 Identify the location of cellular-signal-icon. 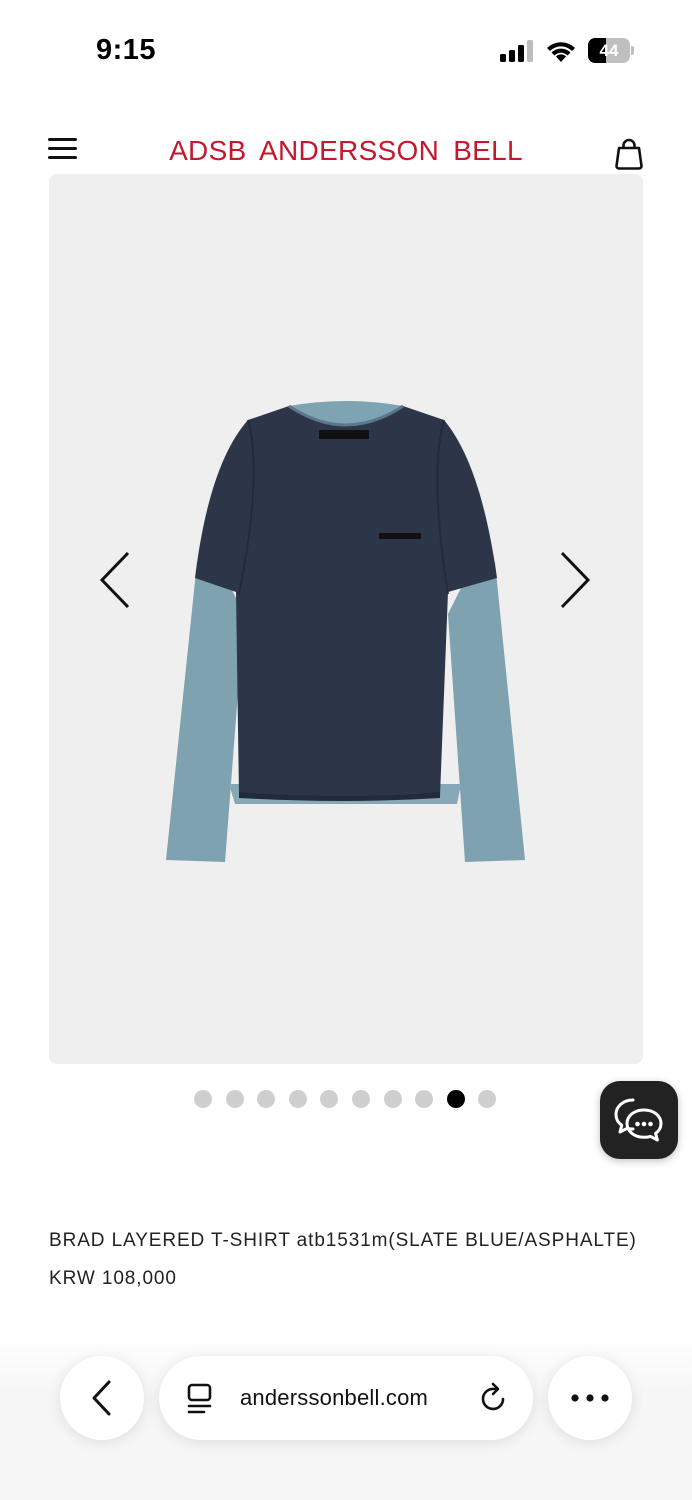
(516, 50).